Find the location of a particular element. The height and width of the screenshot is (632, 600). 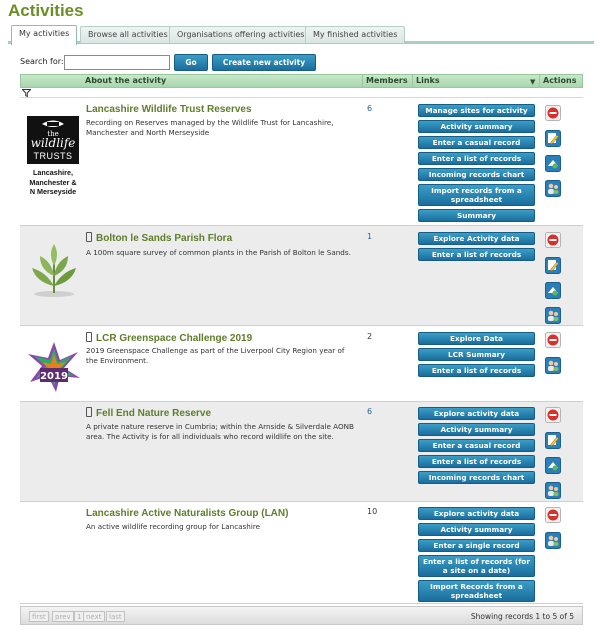

filter-icon is located at coordinates (26, 93).